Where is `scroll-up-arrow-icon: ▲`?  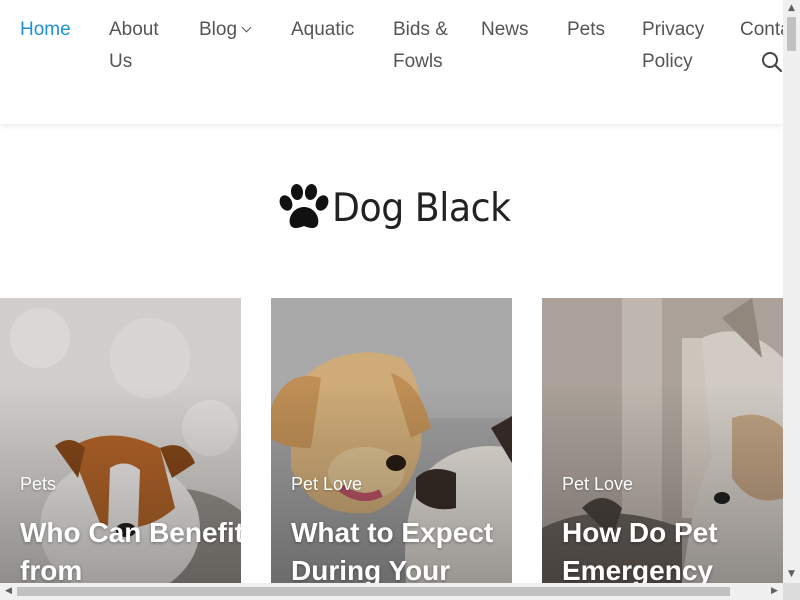
scroll-up-arrow-icon: ▲ is located at coordinates (791, 8).